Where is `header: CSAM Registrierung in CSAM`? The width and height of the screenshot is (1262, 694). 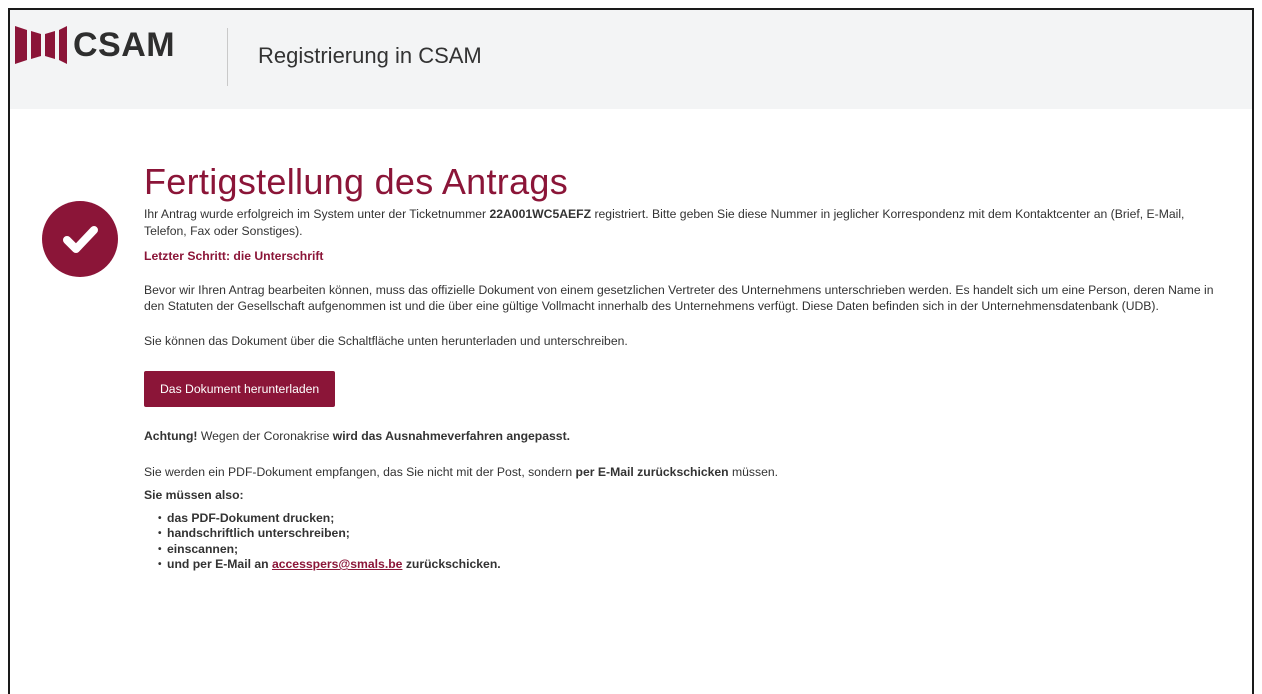
header: CSAM Registrierung in CSAM is located at coordinates (631, 59).